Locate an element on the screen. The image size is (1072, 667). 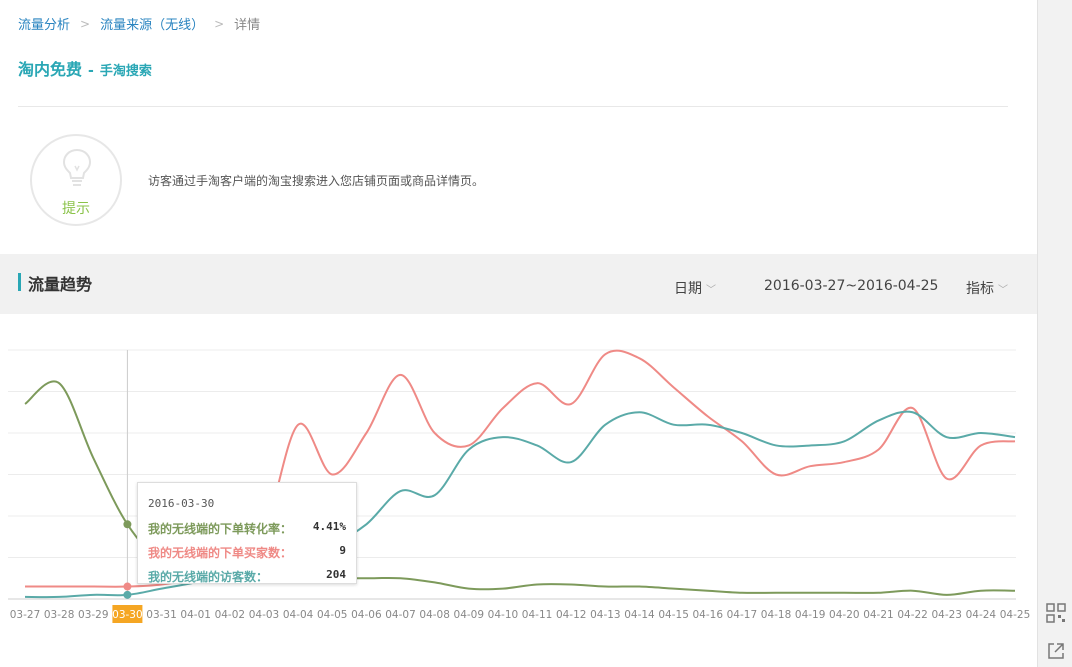
x-tick-label: 04-18 is located at coordinates (776, 615).